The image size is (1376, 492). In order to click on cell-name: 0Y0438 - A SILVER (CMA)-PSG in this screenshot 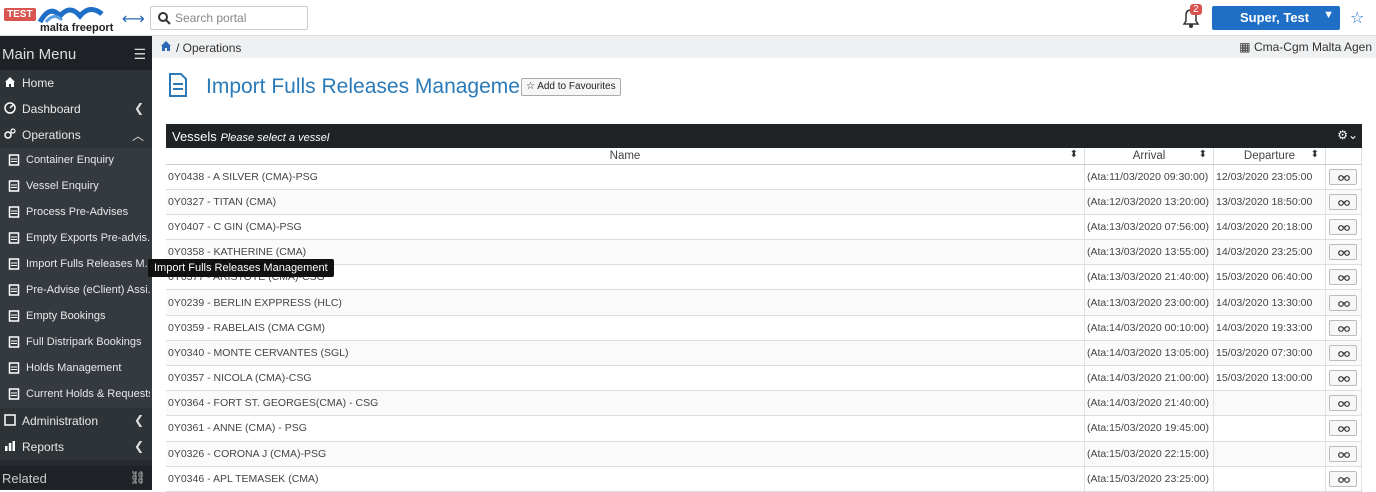, I will do `click(625, 177)`.